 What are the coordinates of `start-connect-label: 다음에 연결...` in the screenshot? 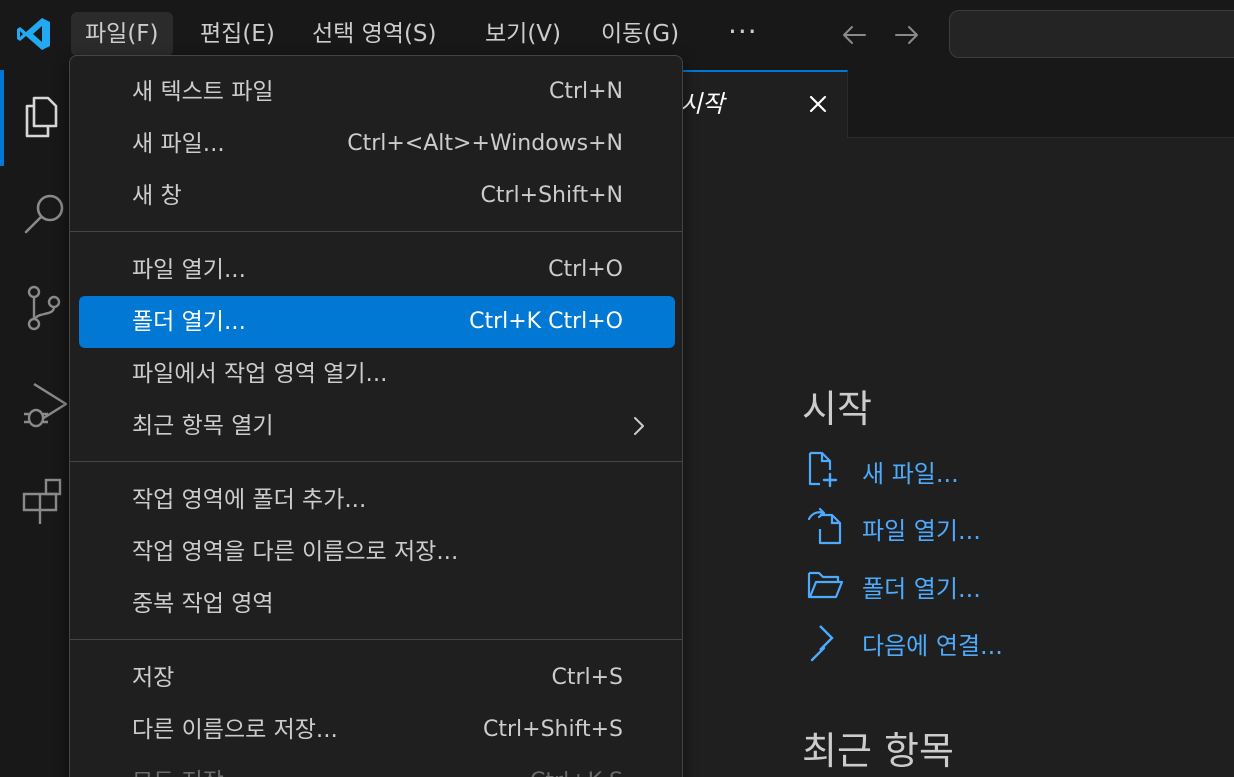 It's located at (932, 646).